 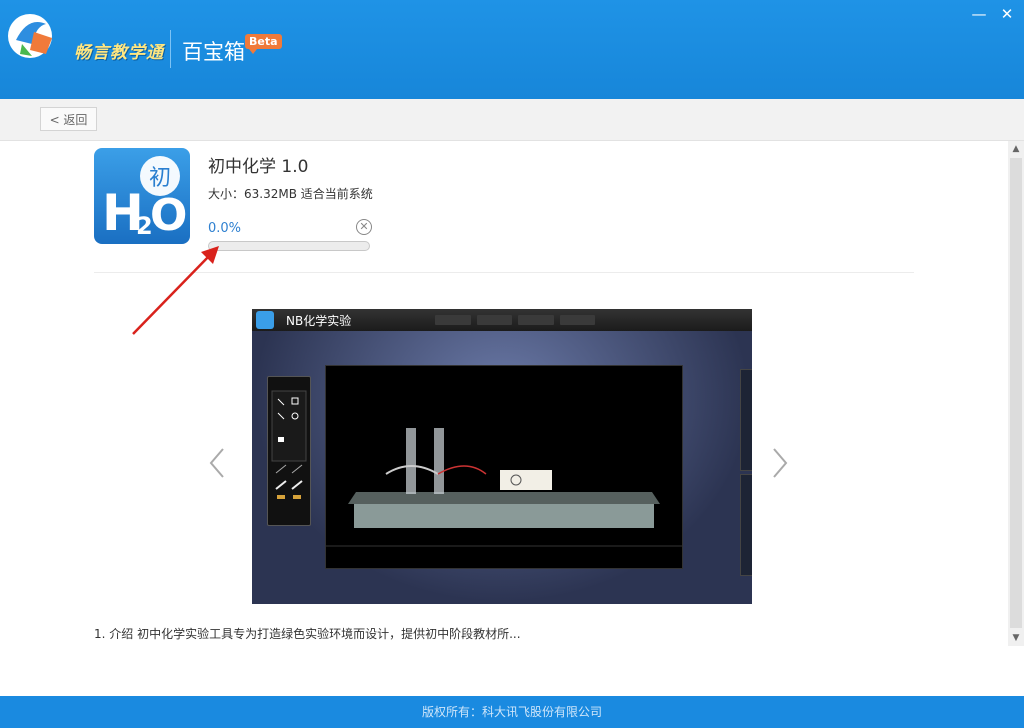 I want to click on experiment-logo-icon, so click(x=265, y=320).